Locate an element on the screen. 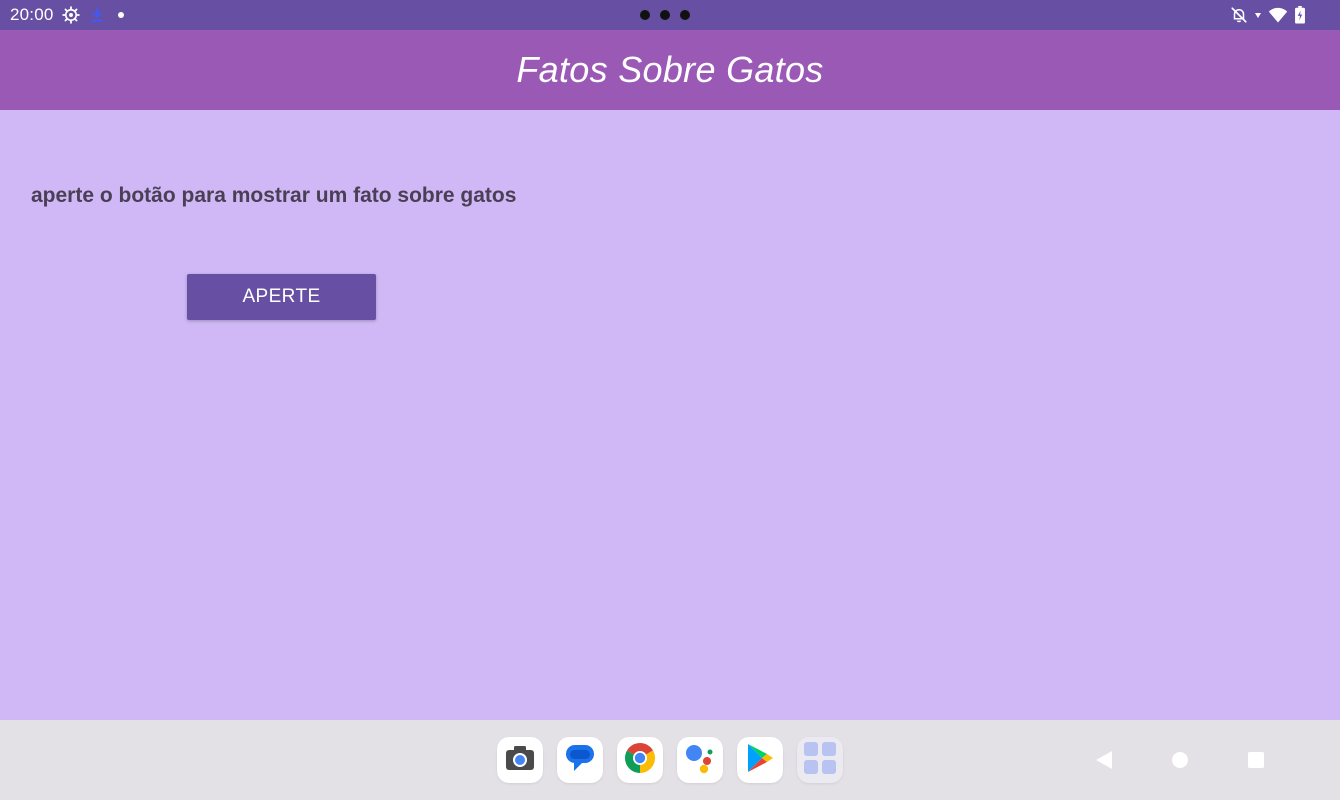 This screenshot has width=1340, height=800. signal-arrow-icon is located at coordinates (1258, 15).